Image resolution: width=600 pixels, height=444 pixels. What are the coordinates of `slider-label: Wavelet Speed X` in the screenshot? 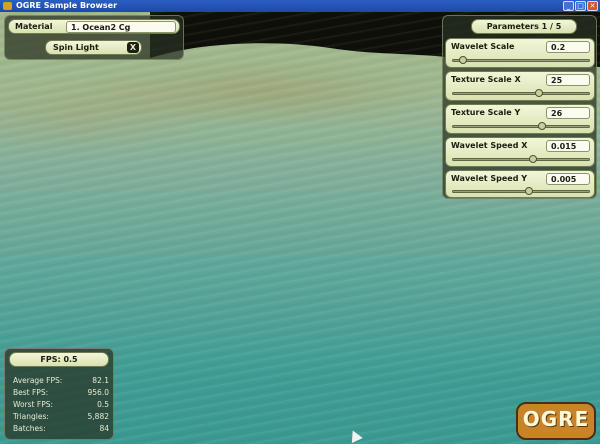 It's located at (489, 145).